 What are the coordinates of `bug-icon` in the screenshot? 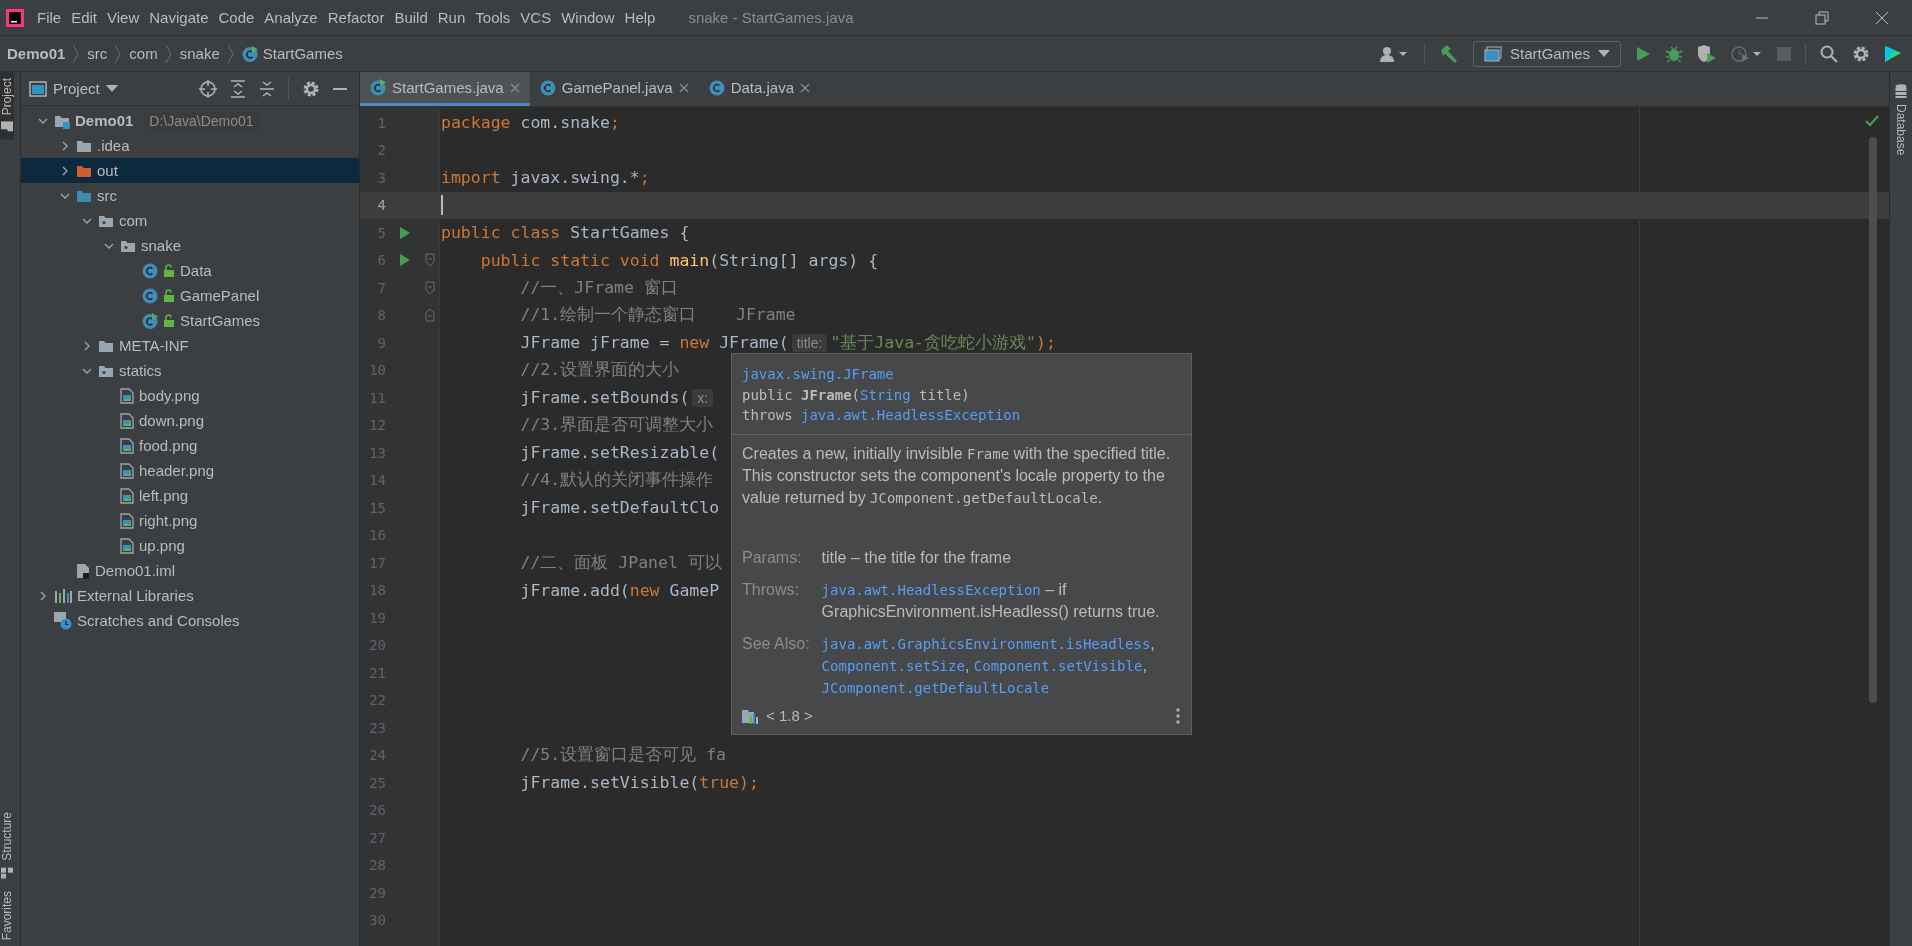 It's located at (1674, 53).